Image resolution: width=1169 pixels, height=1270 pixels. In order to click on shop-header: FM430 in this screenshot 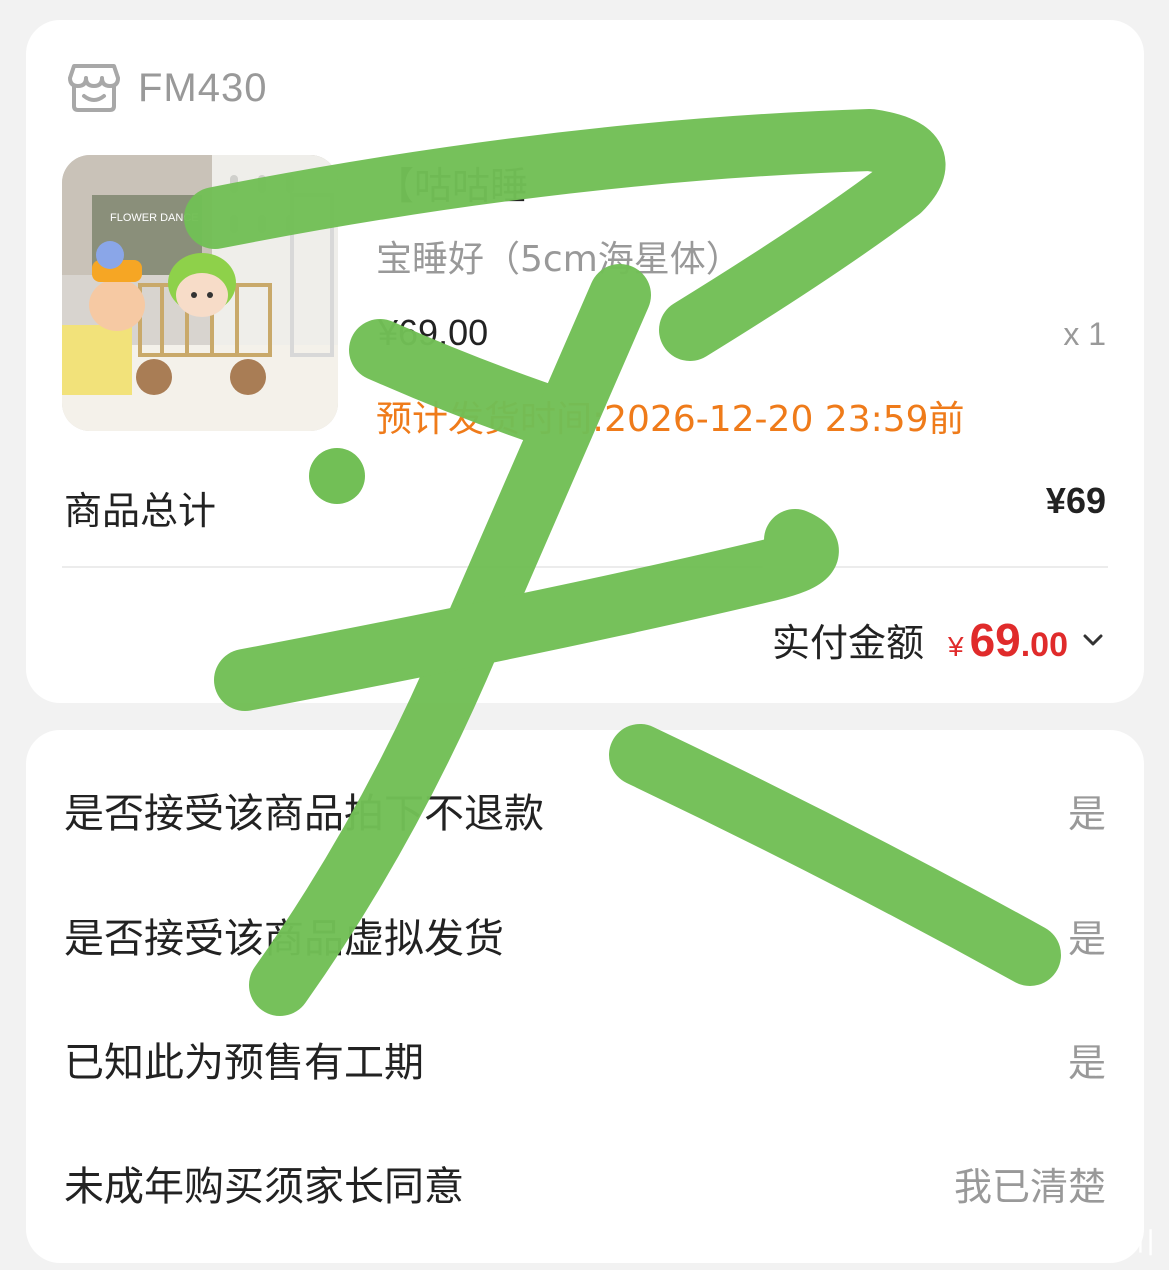, I will do `click(167, 88)`.